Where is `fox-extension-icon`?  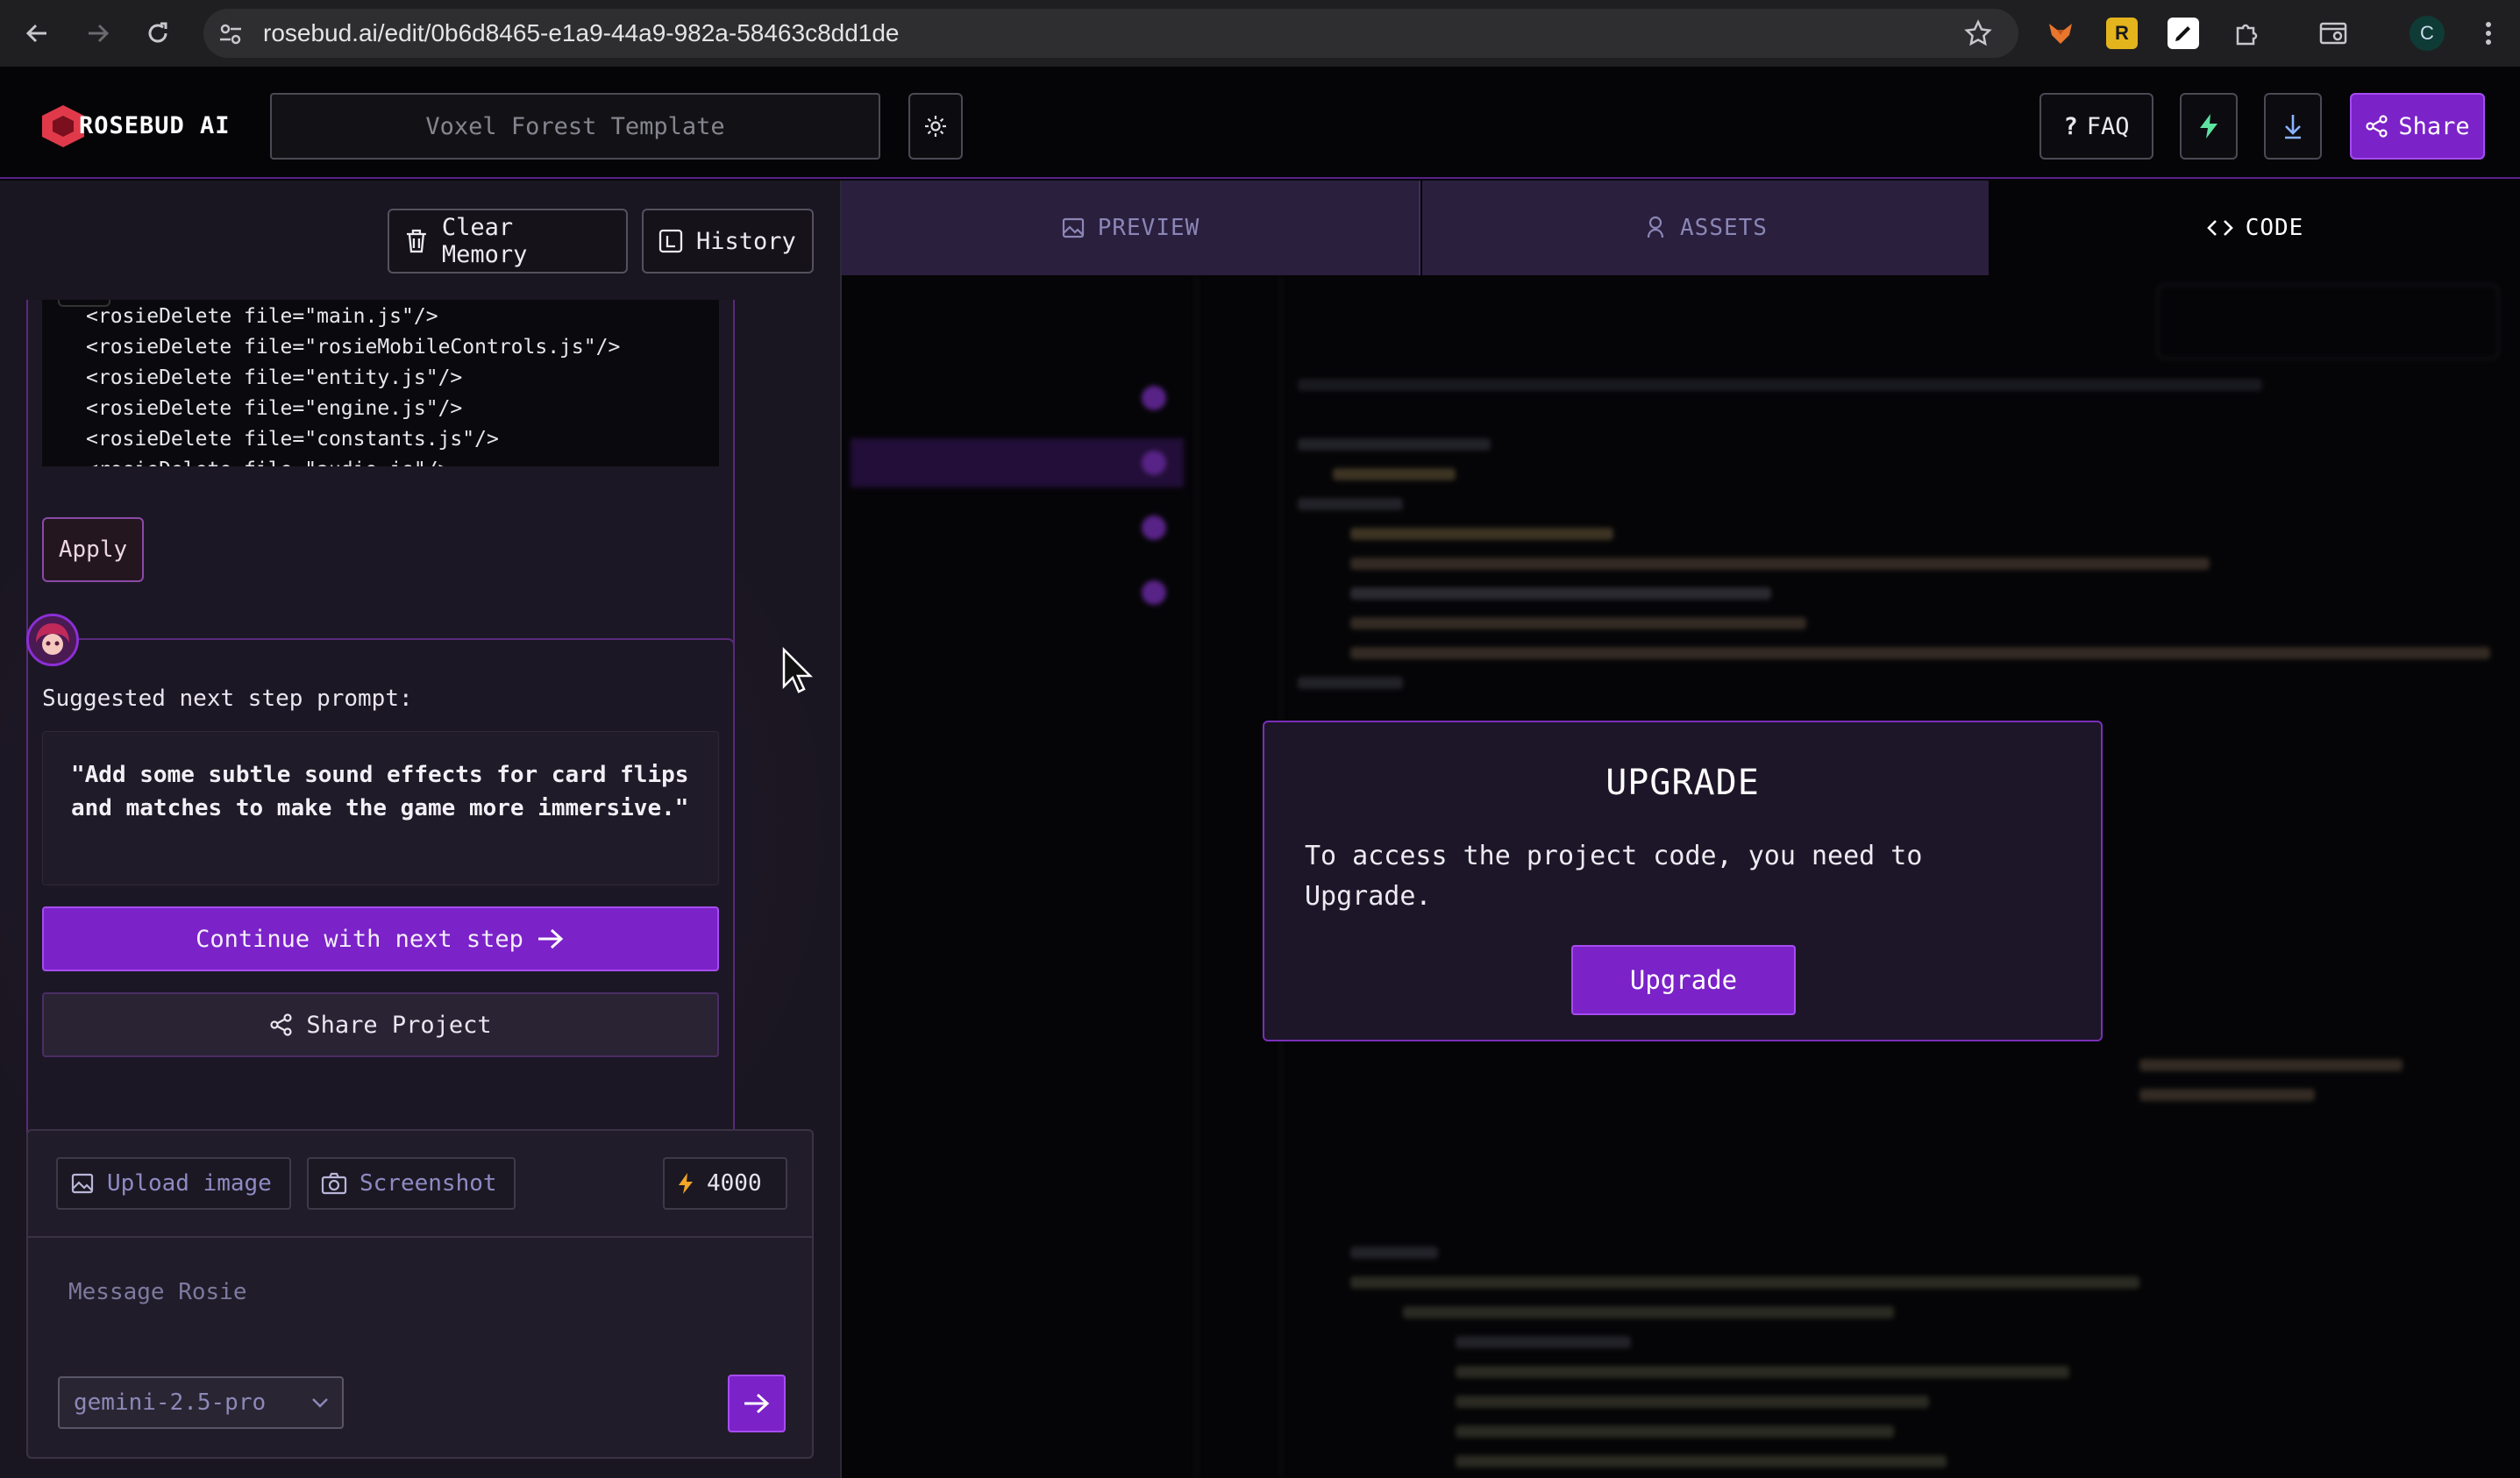
fox-extension-icon is located at coordinates (2060, 33).